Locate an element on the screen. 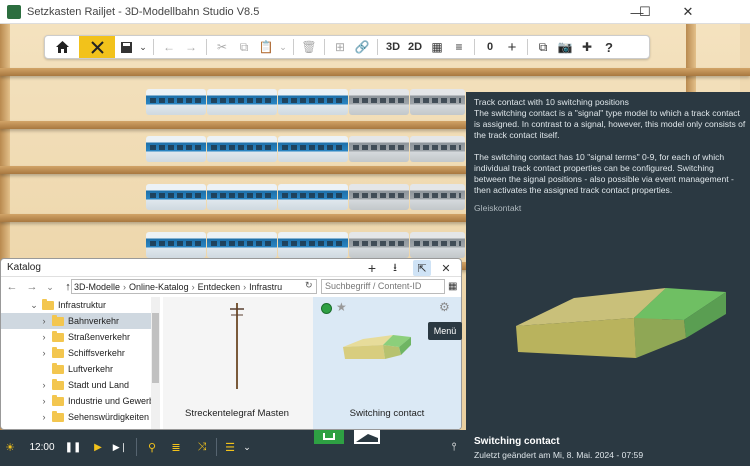 This screenshot has width=750, height=466. favorite-star-icon: ★ is located at coordinates (341, 307).